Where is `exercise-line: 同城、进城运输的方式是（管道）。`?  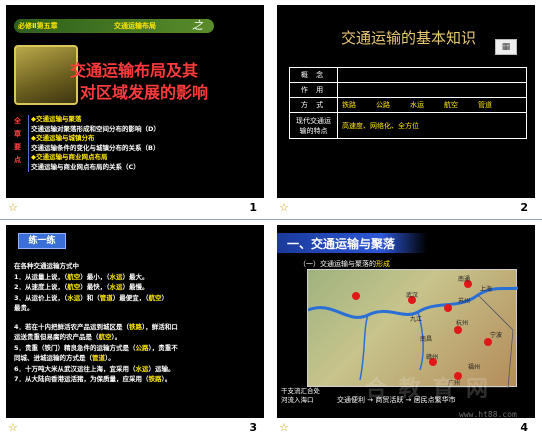
exercise-line: 同城、进城运输的方式是（管道）。 is located at coordinates (64, 358).